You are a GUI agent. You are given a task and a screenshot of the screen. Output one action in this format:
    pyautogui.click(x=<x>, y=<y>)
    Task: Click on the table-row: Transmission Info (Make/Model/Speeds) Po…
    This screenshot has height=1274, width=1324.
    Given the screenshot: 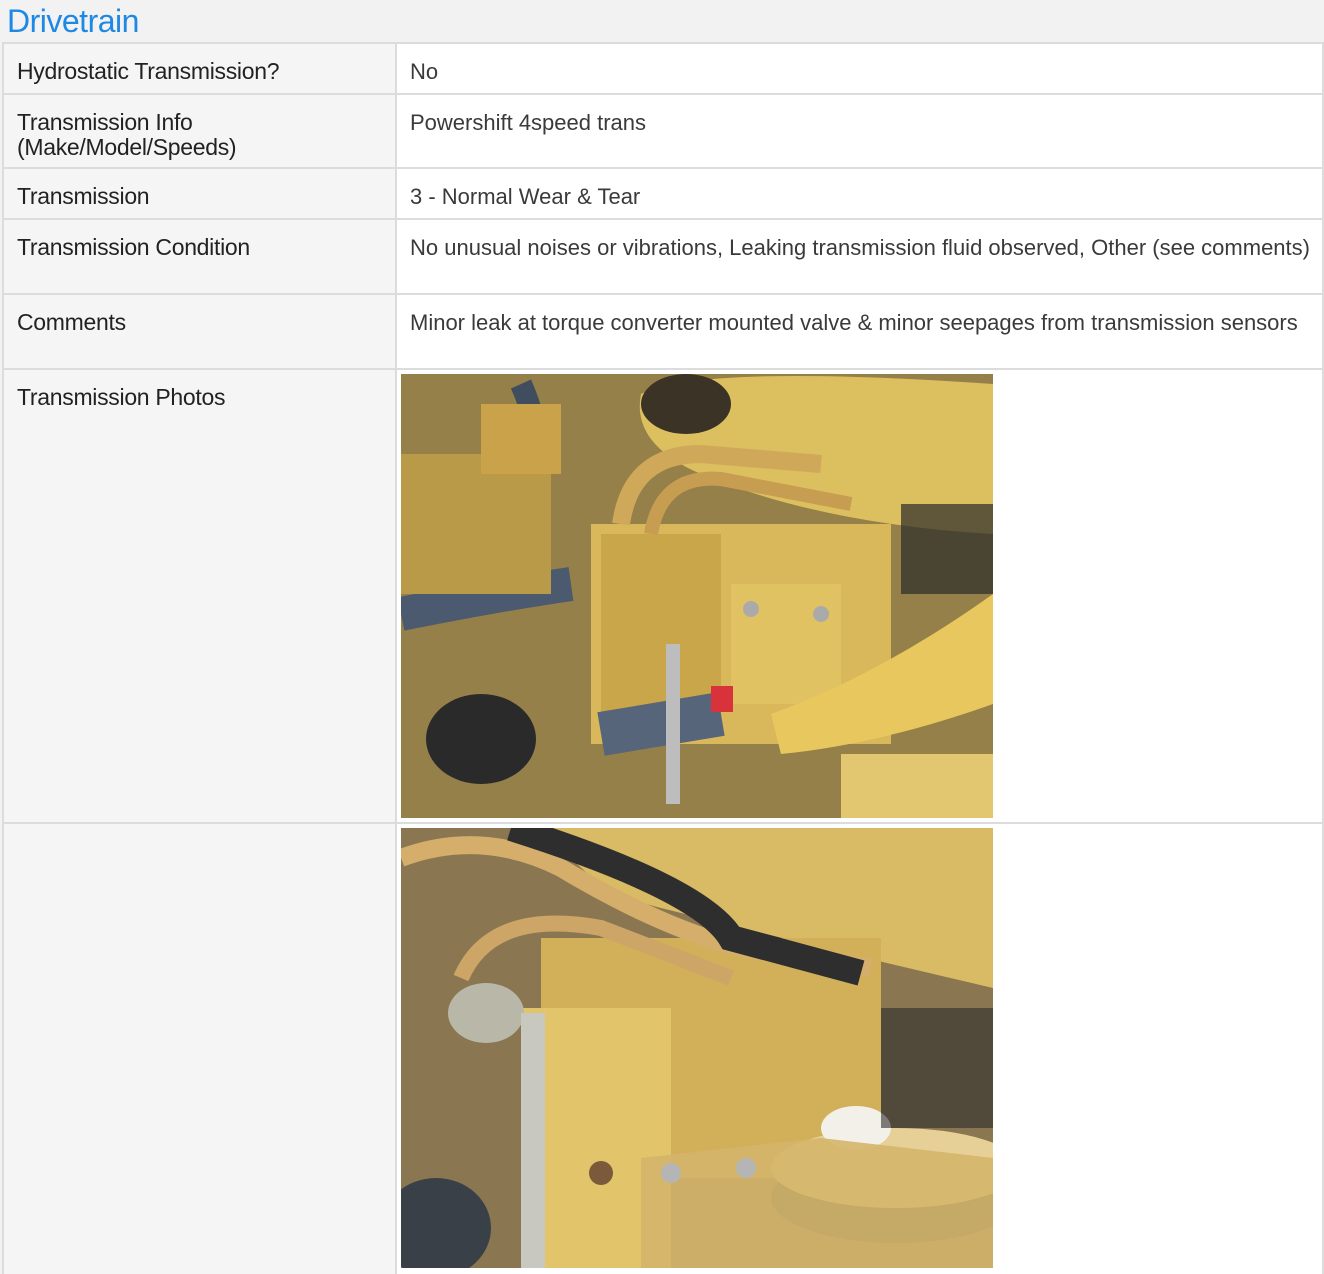 What is the action you would take?
    pyautogui.click(x=663, y=132)
    